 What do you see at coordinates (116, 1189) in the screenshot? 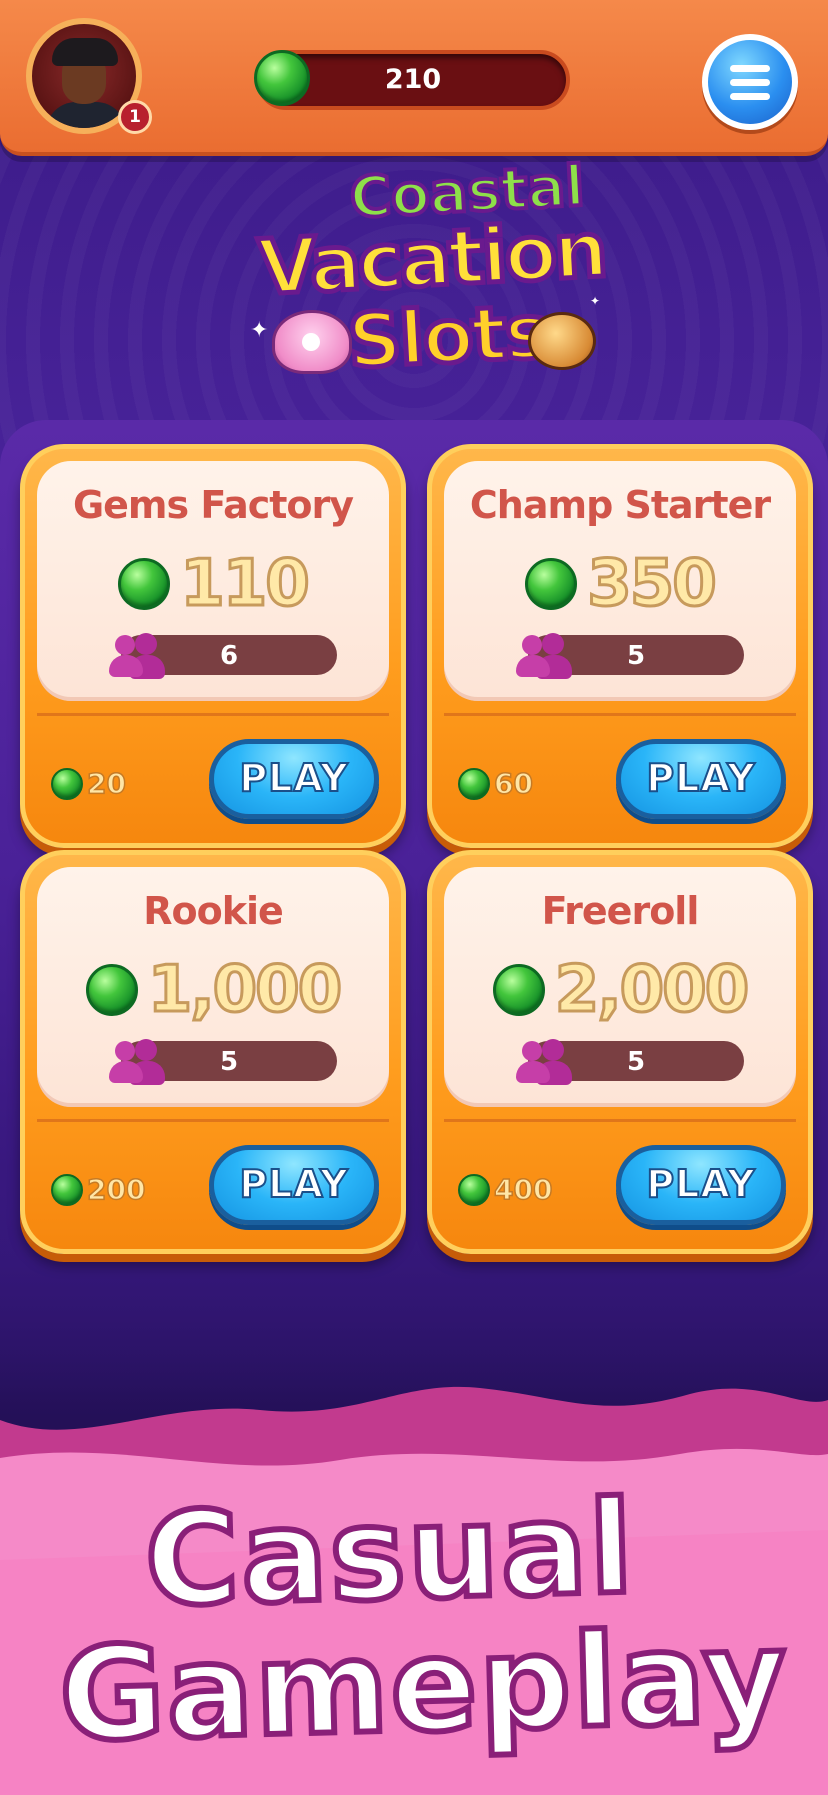
I see `entry-fee-value: 200` at bounding box center [116, 1189].